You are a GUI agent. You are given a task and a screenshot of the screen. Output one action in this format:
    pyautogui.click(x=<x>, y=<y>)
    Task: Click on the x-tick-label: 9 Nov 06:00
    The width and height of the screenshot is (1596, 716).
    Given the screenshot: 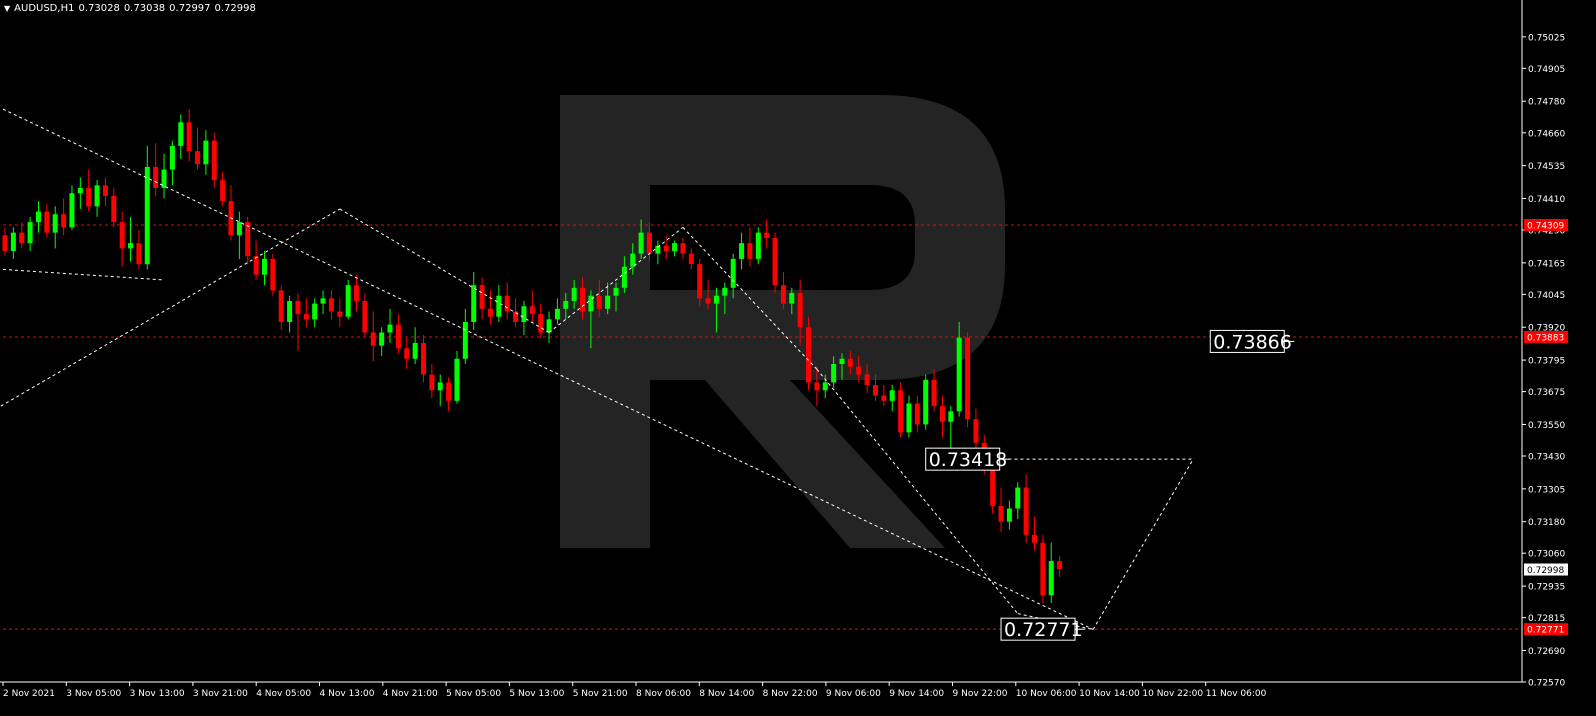 What is the action you would take?
    pyautogui.click(x=853, y=694)
    